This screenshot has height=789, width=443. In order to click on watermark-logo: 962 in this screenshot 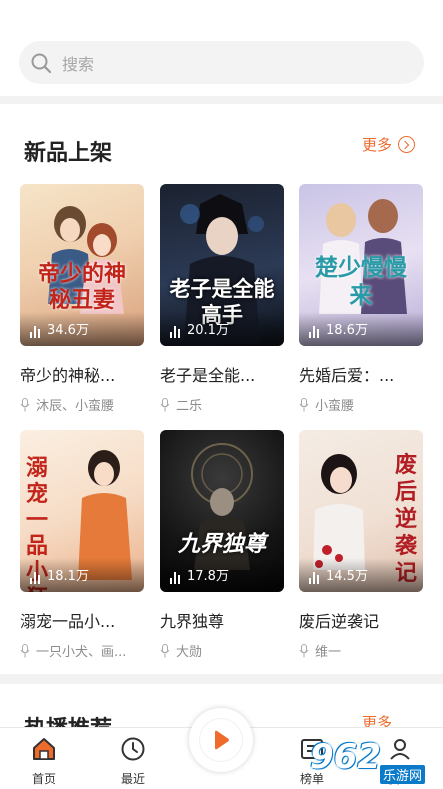, I will do `click(345, 757)`.